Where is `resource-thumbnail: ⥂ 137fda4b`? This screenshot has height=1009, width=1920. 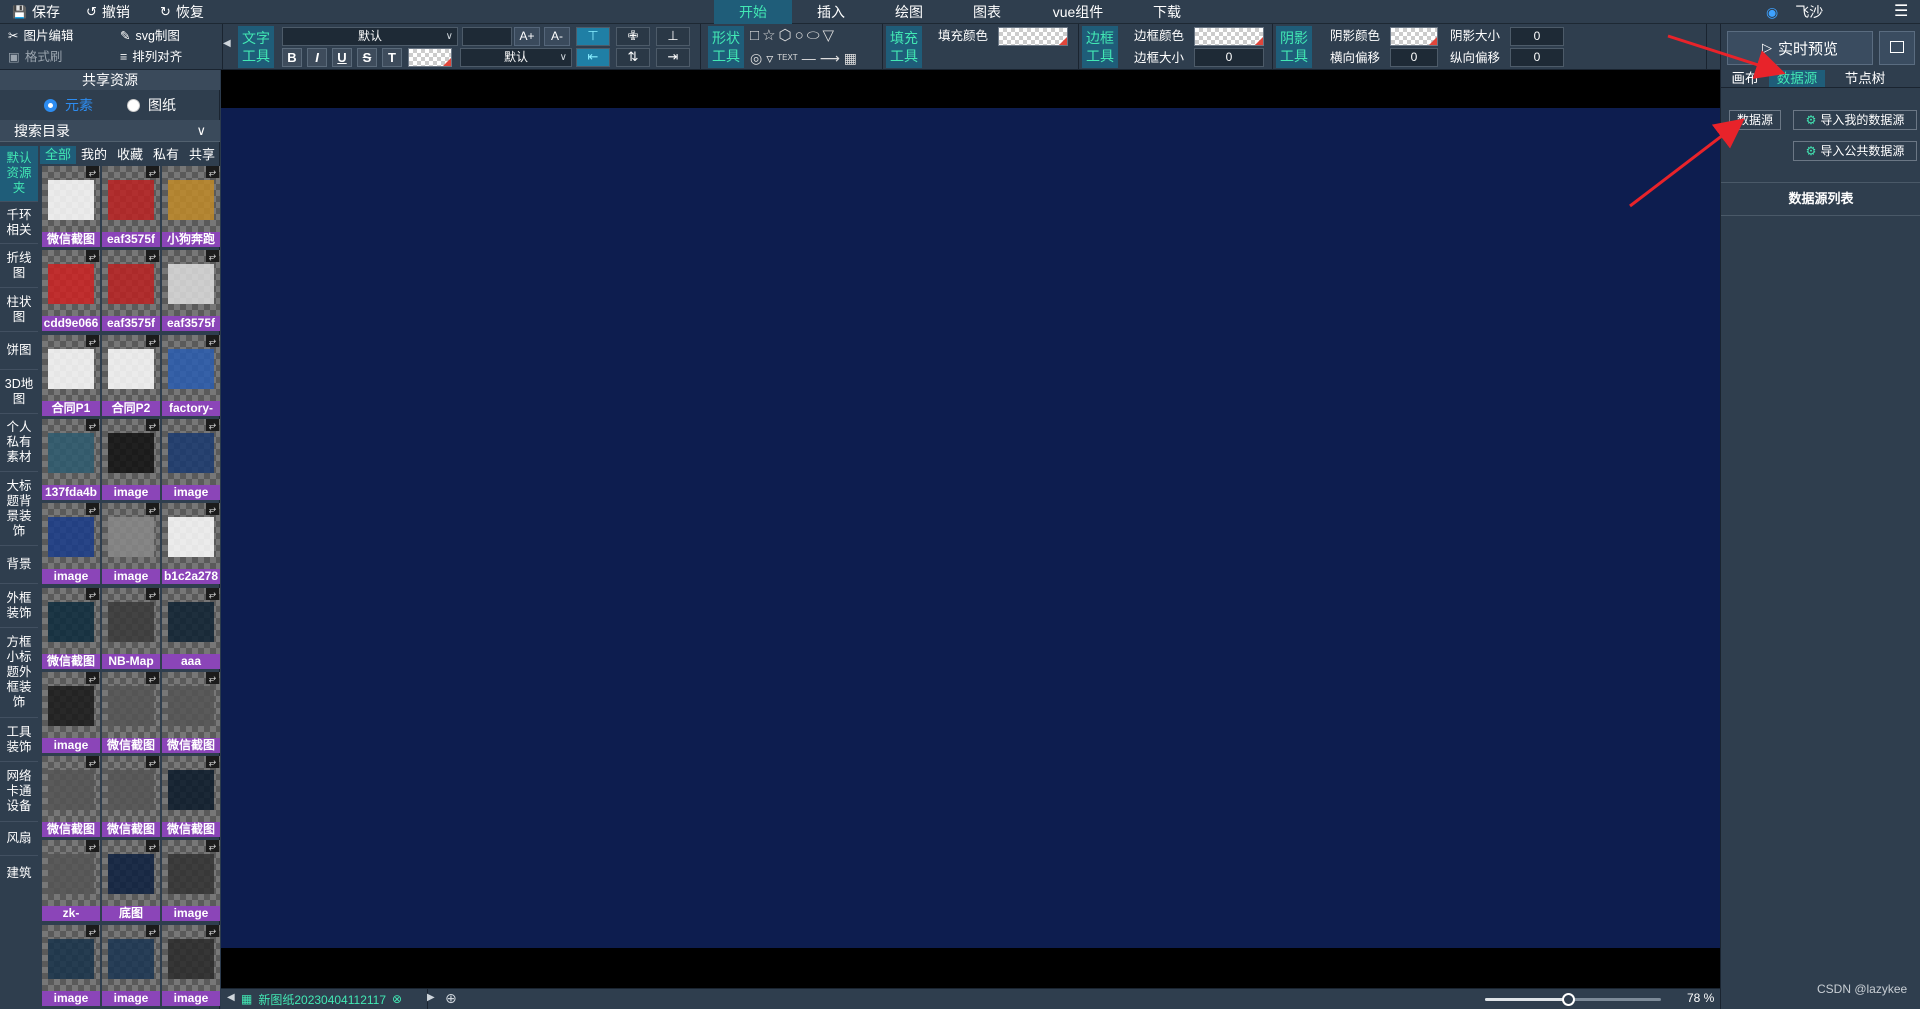
resource-thumbnail: ⥂ 137fda4b is located at coordinates (71, 459).